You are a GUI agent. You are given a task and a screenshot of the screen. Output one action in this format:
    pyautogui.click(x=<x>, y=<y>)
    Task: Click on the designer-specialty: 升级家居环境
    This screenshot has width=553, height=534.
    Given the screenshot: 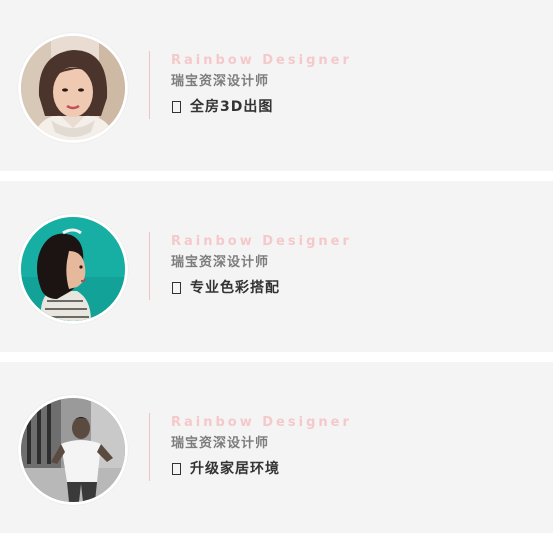 What is the action you would take?
    pyautogui.click(x=356, y=469)
    